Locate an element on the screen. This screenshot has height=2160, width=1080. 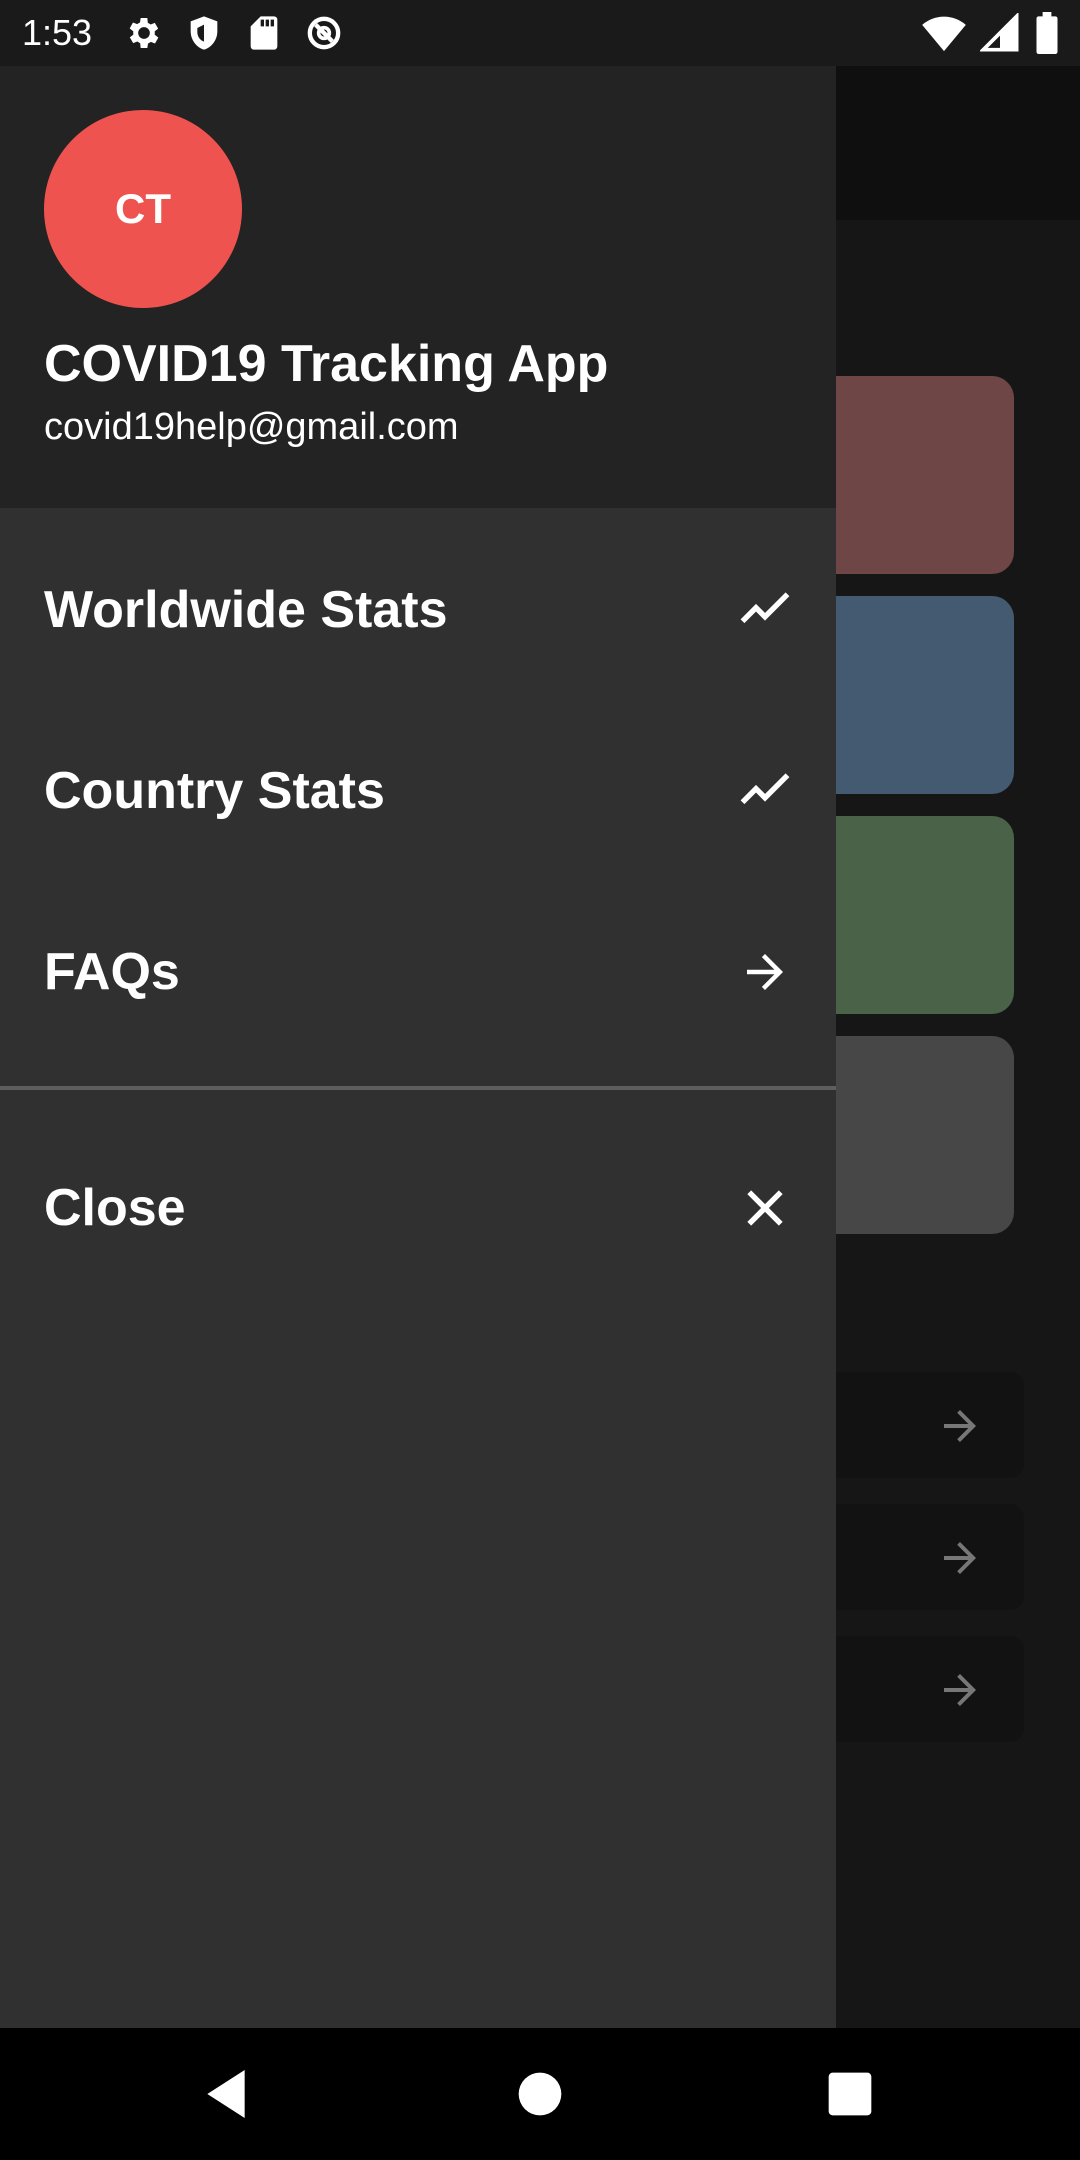
recents-icon is located at coordinates (850, 2094).